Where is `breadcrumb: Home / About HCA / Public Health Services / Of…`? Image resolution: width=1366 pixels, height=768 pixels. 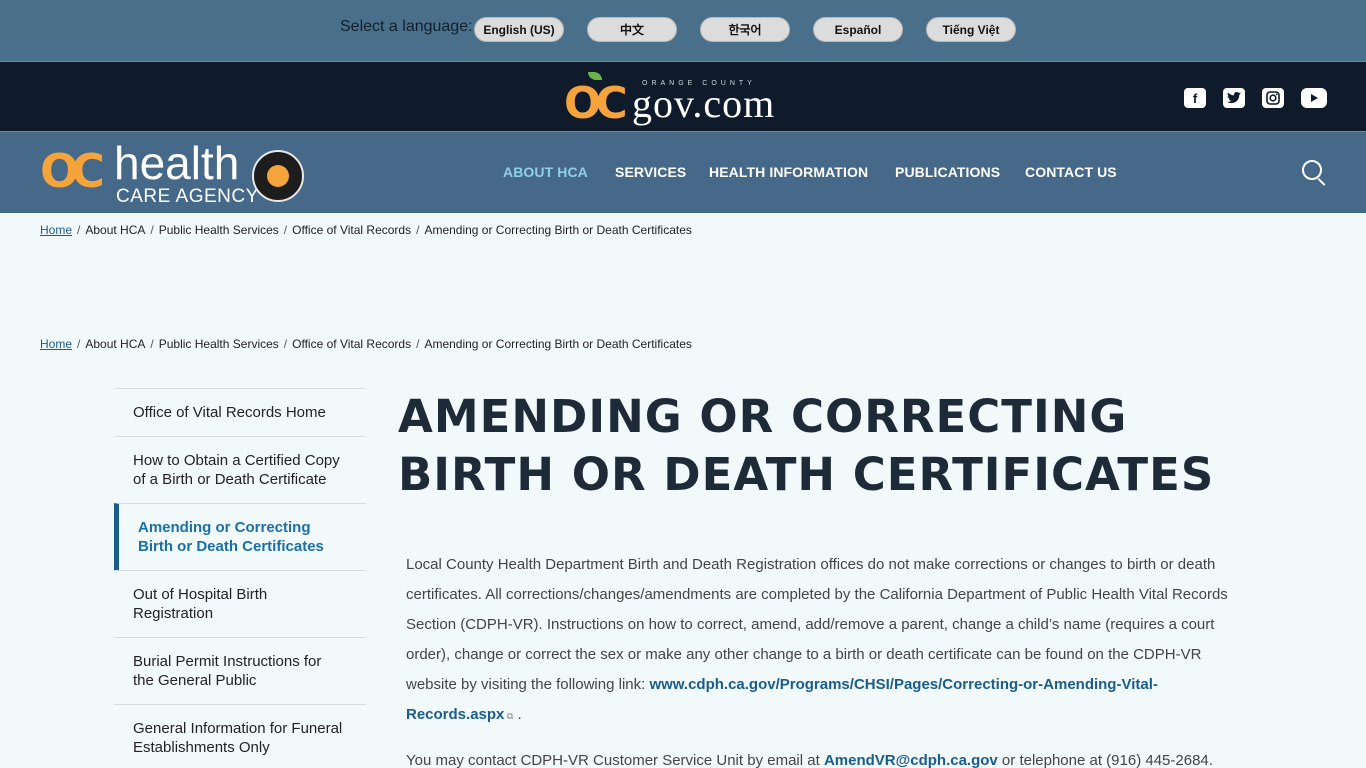
breadcrumb: Home / About HCA / Public Health Services / Of… is located at coordinates (366, 230).